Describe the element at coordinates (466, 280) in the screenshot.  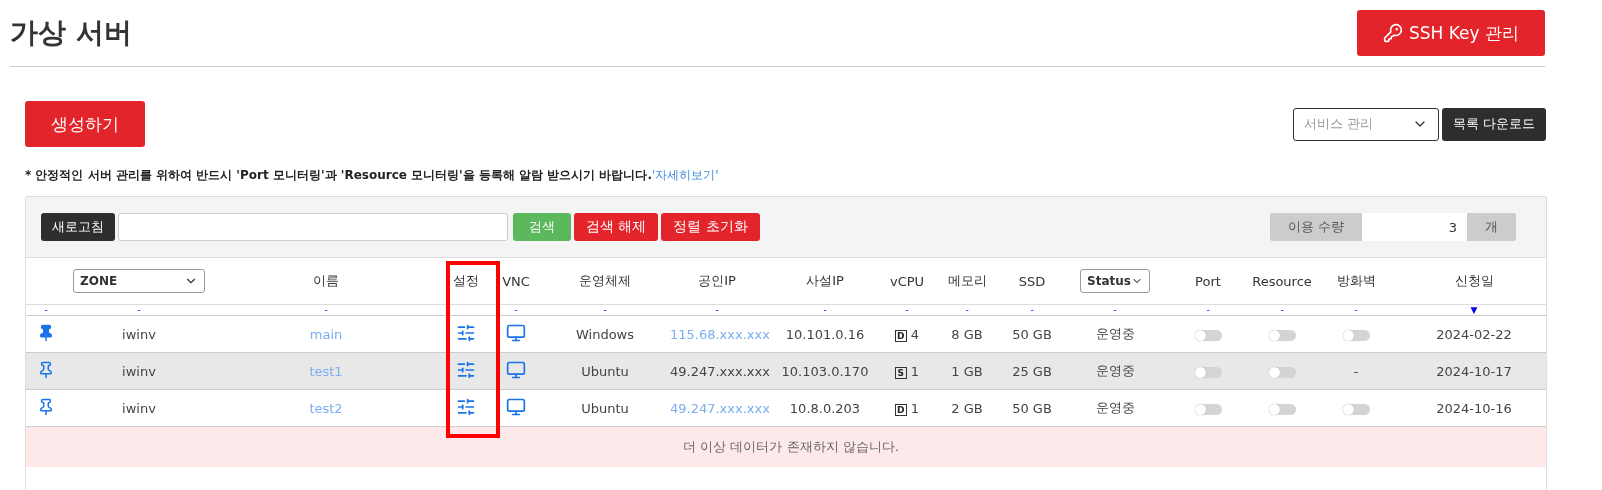
I see `column-header: 설정` at that location.